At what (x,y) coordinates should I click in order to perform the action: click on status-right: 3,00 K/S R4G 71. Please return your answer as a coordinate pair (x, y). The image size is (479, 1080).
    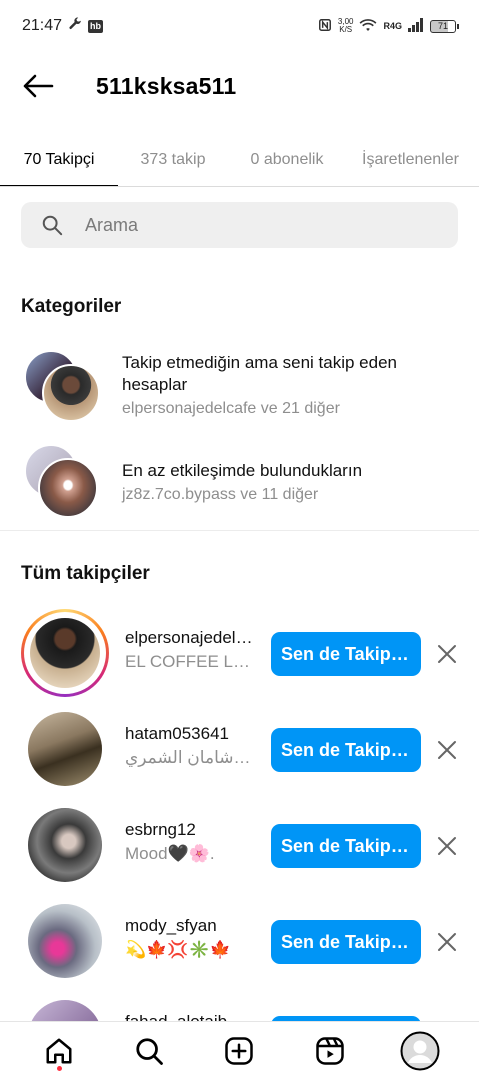
    Looking at the image, I should click on (388, 26).